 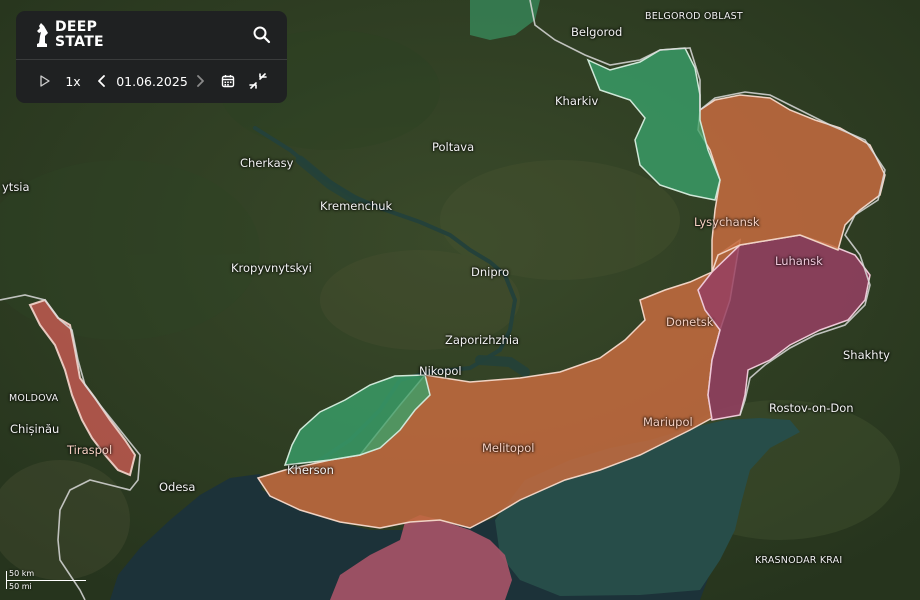 I want to click on logo-icon, so click(x=42, y=35).